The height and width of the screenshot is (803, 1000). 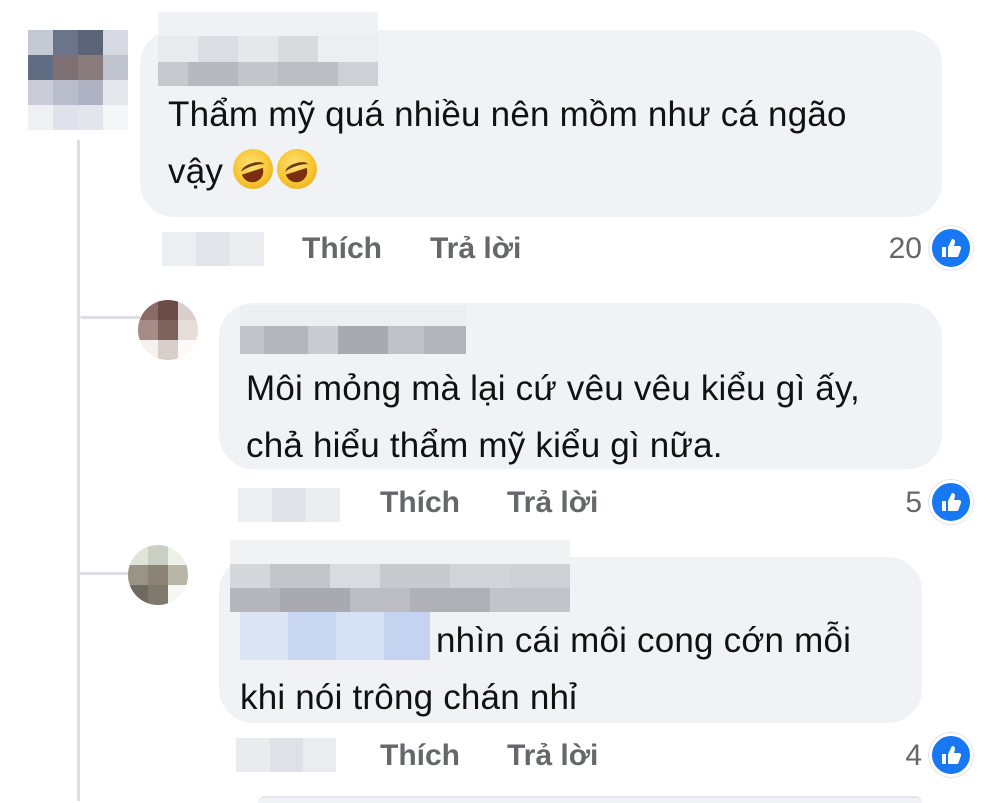 I want to click on comment-text-line: Thẩm mỹ quá nhiều nên mồm như cá ngão, so click(x=507, y=114).